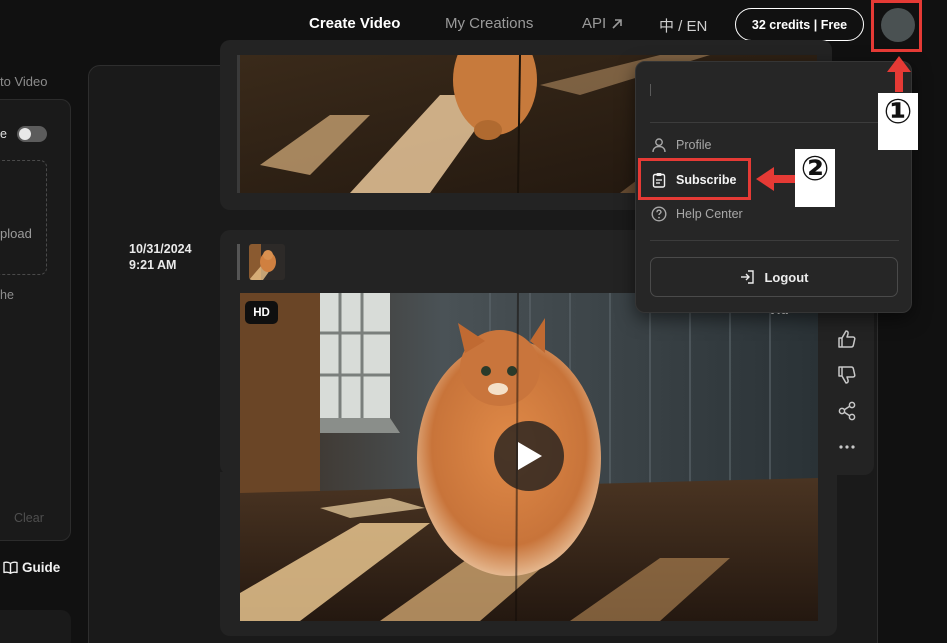 This screenshot has height=643, width=947. What do you see at coordinates (617, 23) in the screenshot?
I see `external-arrow-icon` at bounding box center [617, 23].